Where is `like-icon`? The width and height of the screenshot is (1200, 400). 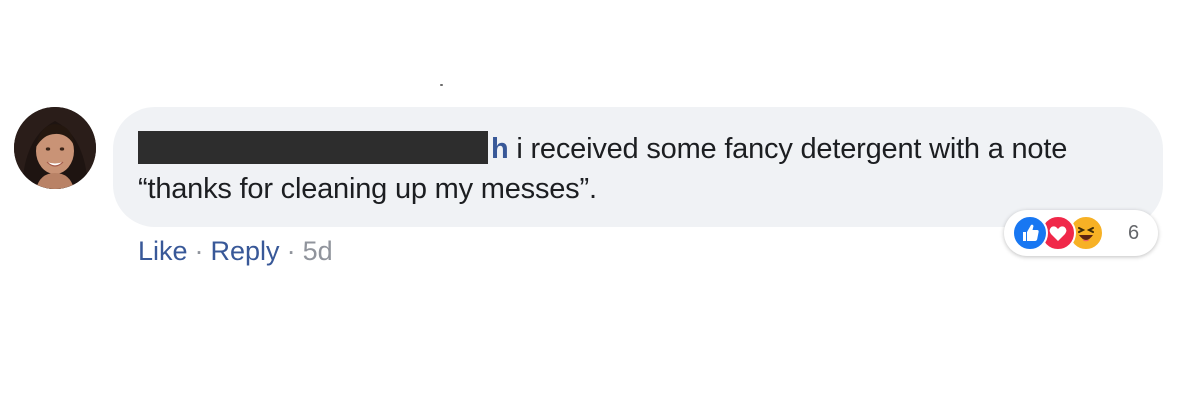
like-icon is located at coordinates (1030, 233).